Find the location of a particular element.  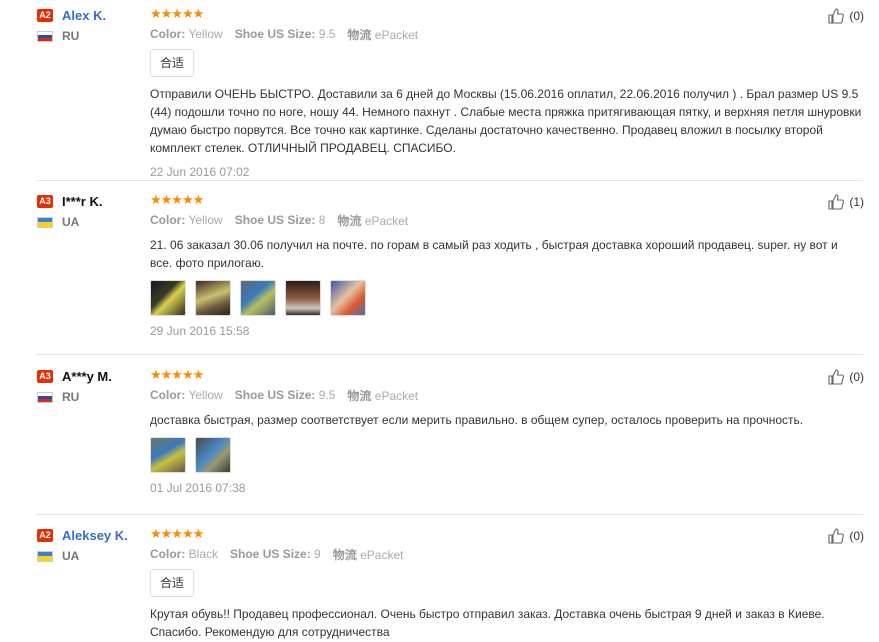

size-value: 9 is located at coordinates (317, 554).